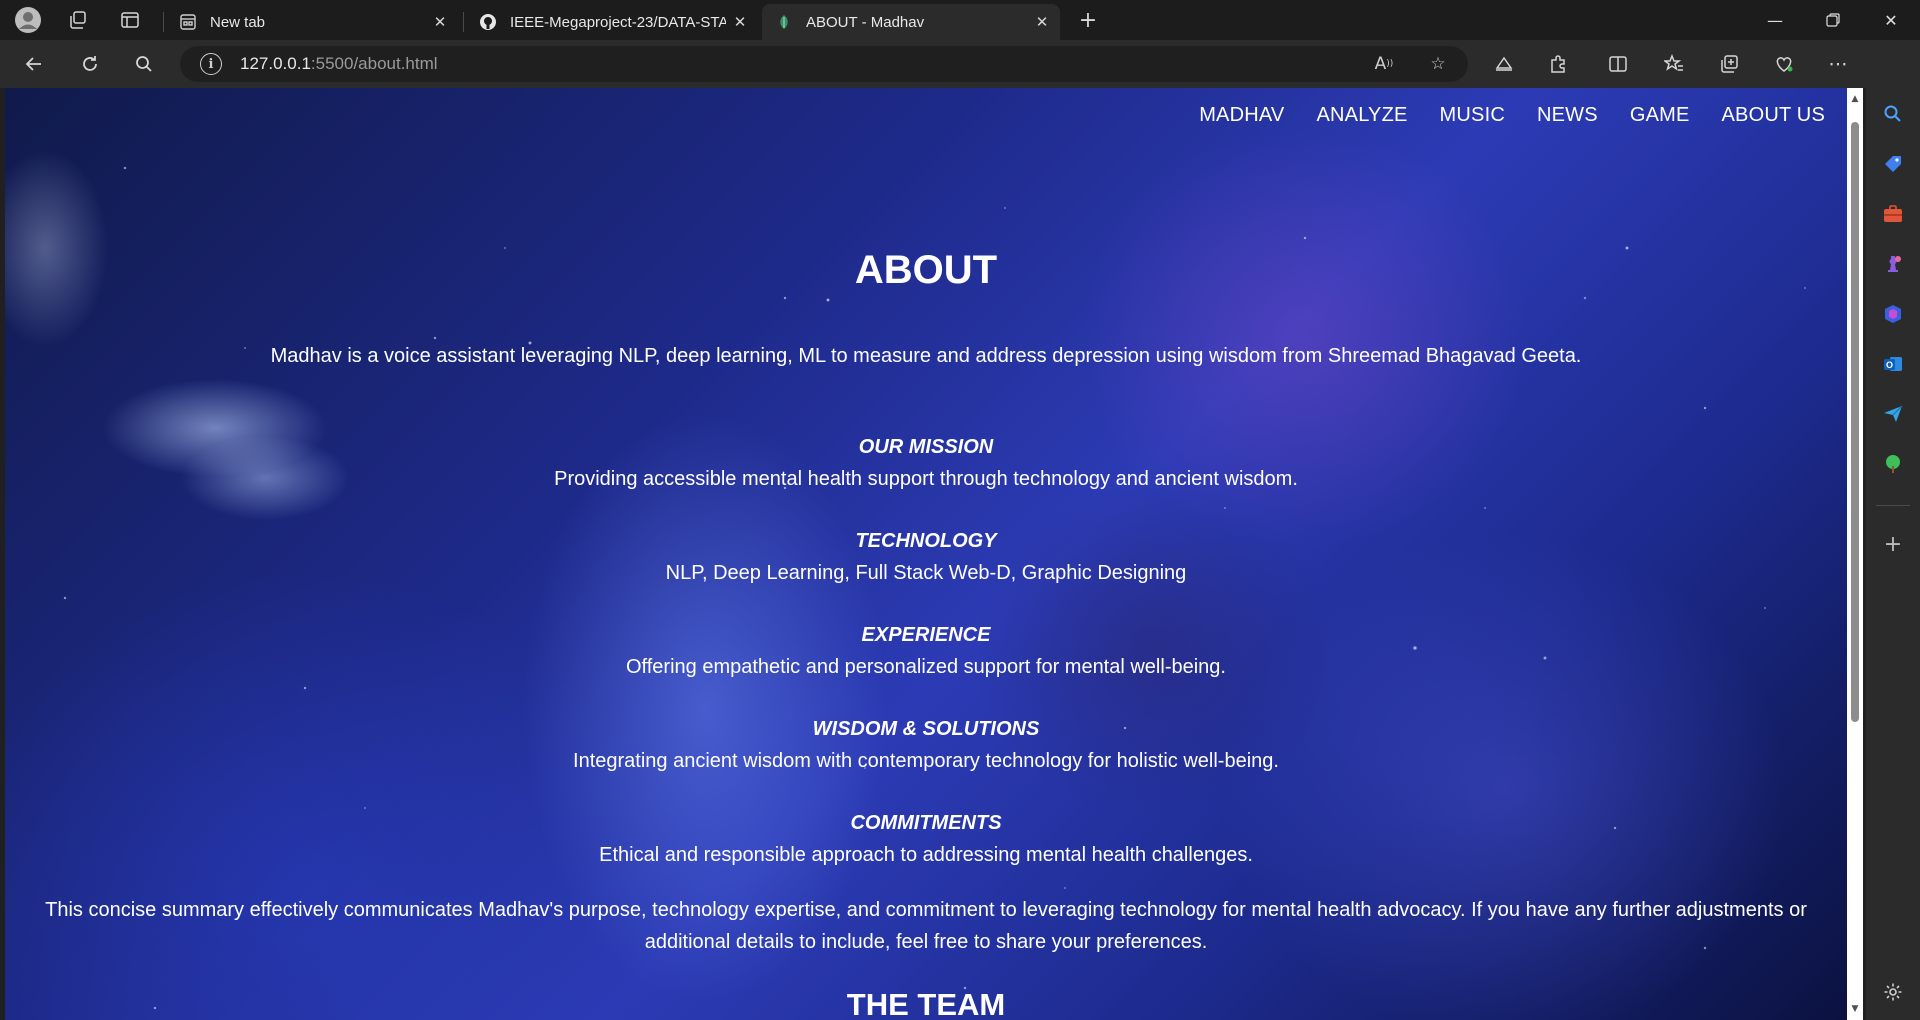 Image resolution: width=1920 pixels, height=1020 pixels. I want to click on tree-icon, so click(1893, 464).